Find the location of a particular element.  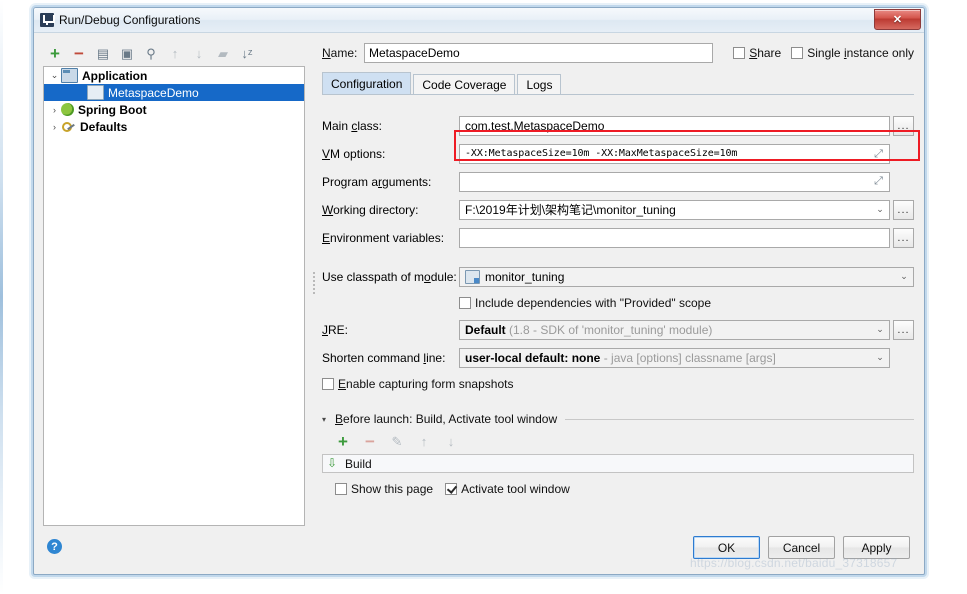

sort-configurations-button: ↓ᶻ is located at coordinates (247, 53).